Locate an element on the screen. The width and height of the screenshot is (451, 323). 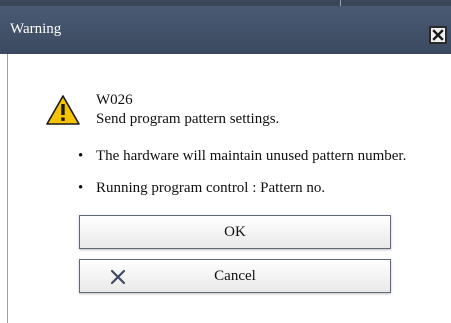
warning-triangle-icon is located at coordinates (63, 110).